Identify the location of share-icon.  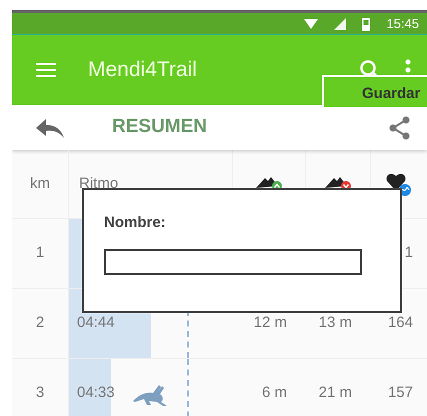
(400, 128).